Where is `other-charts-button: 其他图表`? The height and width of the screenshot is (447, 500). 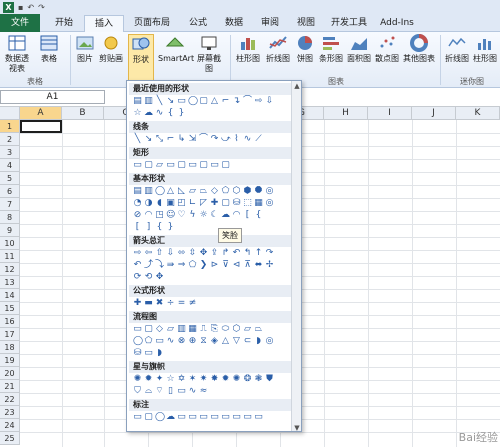
other-charts-button: 其他图表 is located at coordinates (419, 49).